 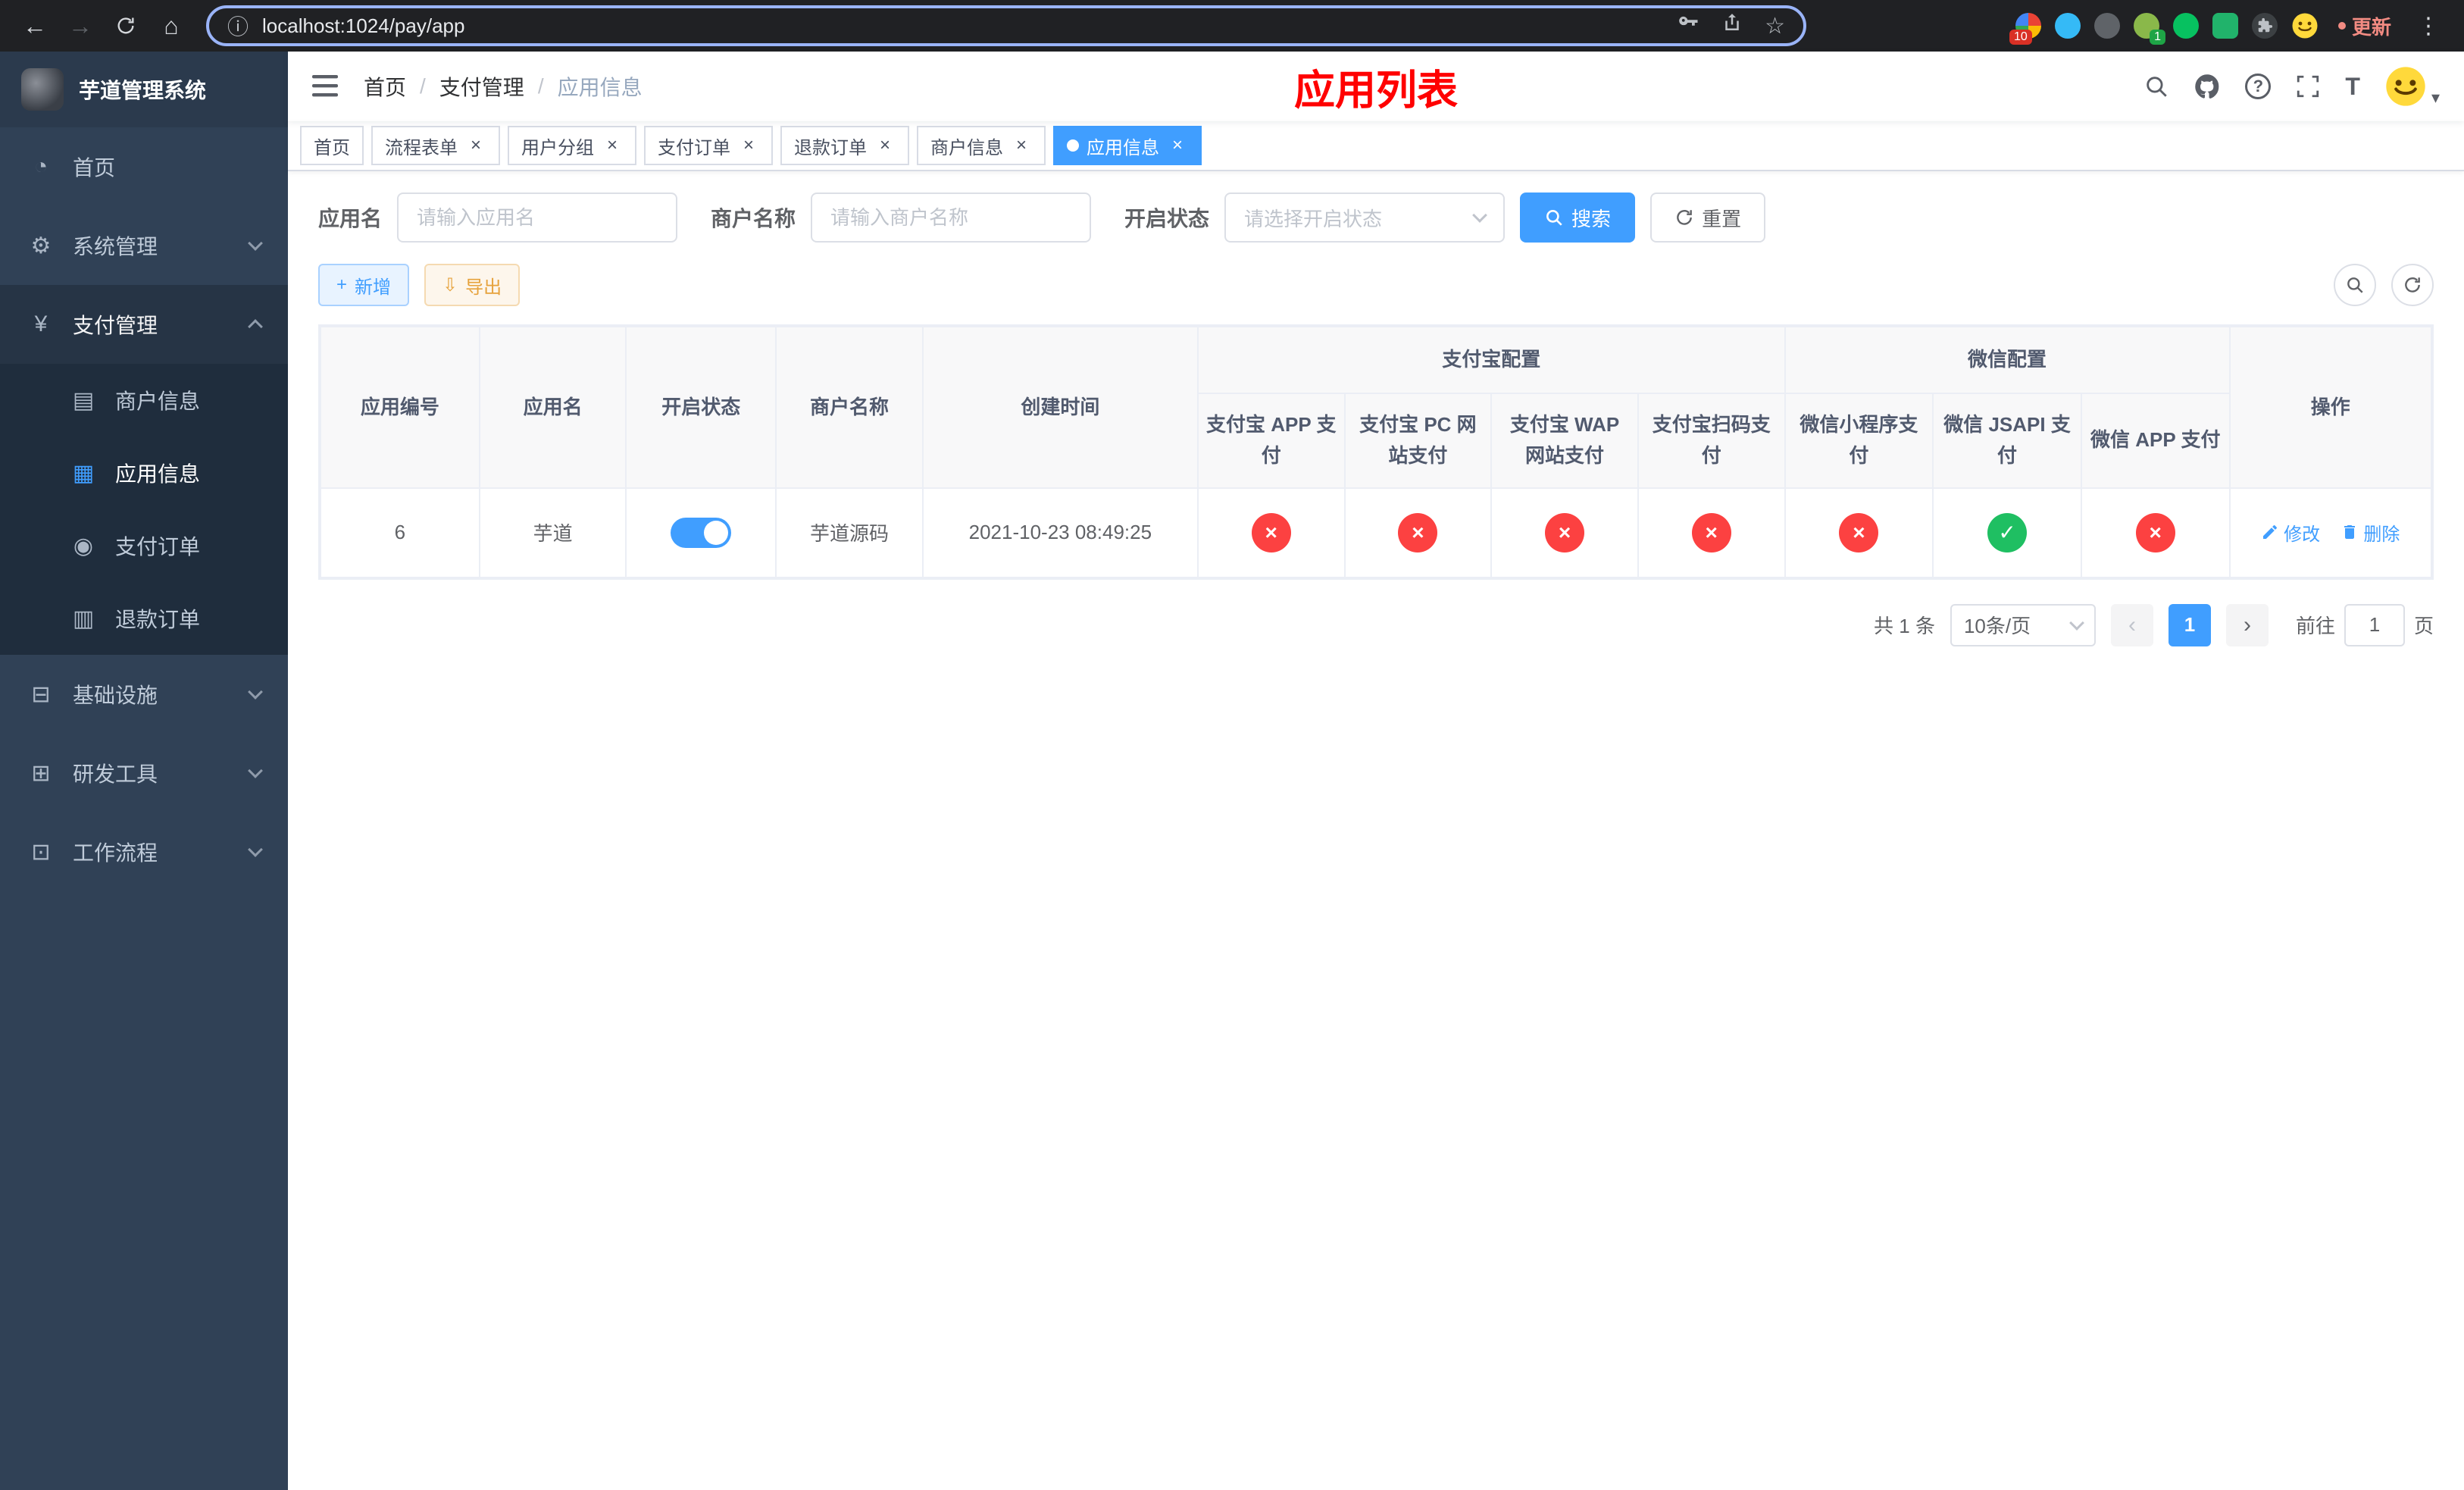 I want to click on app-name-label: 应用名, so click(x=350, y=219).